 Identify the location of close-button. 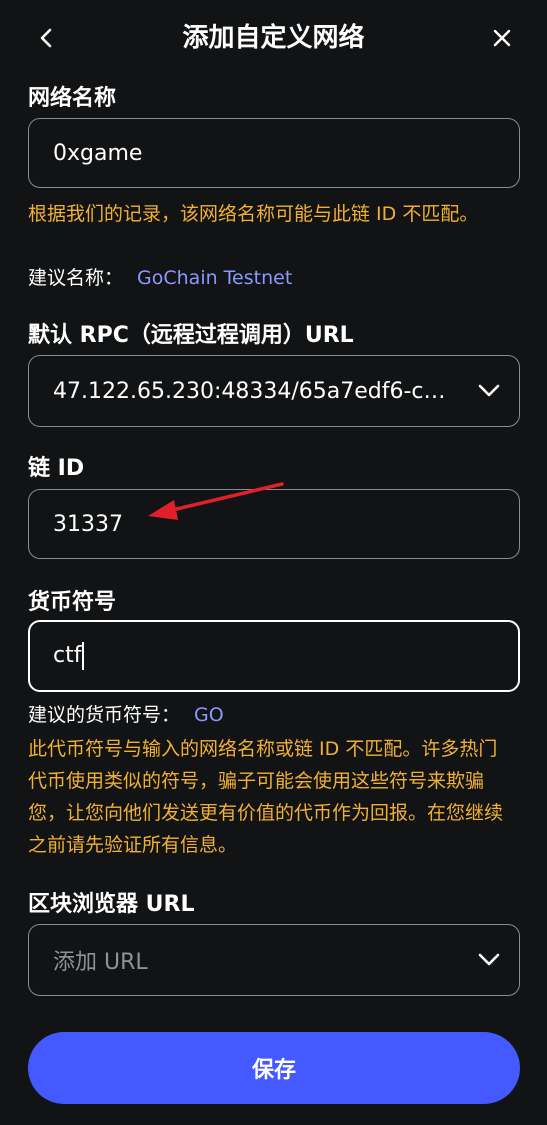
(502, 38).